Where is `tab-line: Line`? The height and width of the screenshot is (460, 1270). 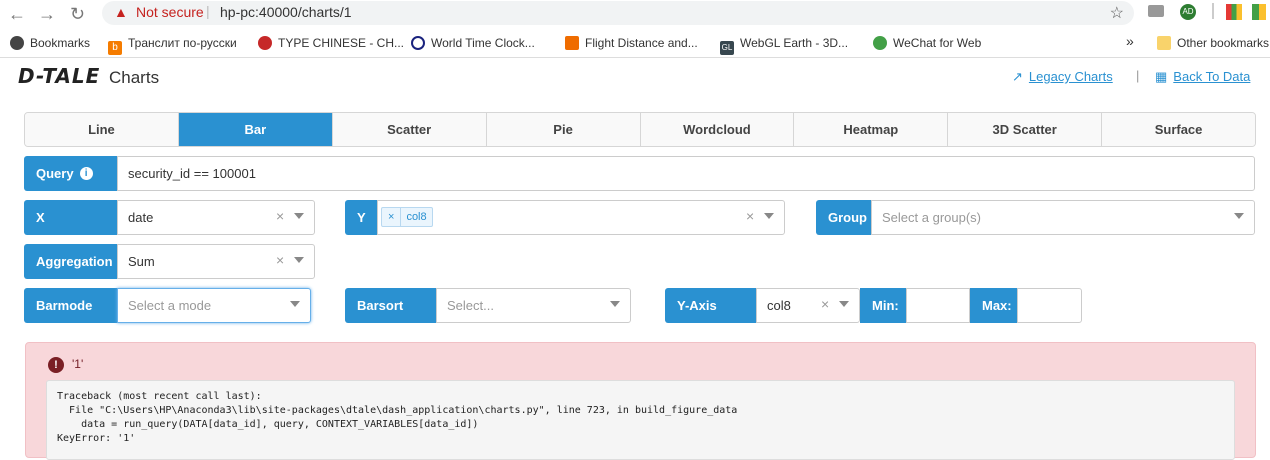 tab-line: Line is located at coordinates (102, 129).